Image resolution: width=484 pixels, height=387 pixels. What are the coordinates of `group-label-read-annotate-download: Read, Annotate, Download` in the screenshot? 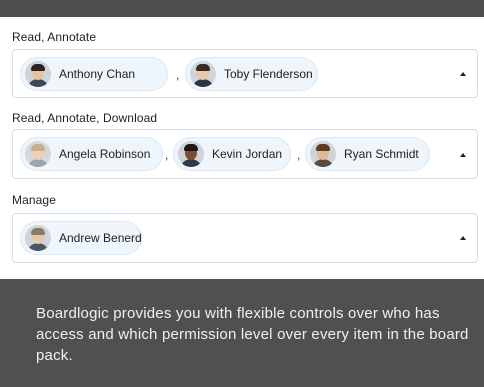 It's located at (85, 118).